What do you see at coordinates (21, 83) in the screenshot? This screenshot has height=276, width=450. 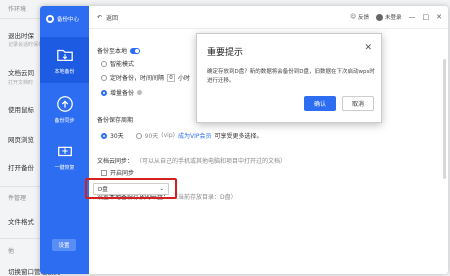 I see `bg-item-desc: 打开文档时` at bounding box center [21, 83].